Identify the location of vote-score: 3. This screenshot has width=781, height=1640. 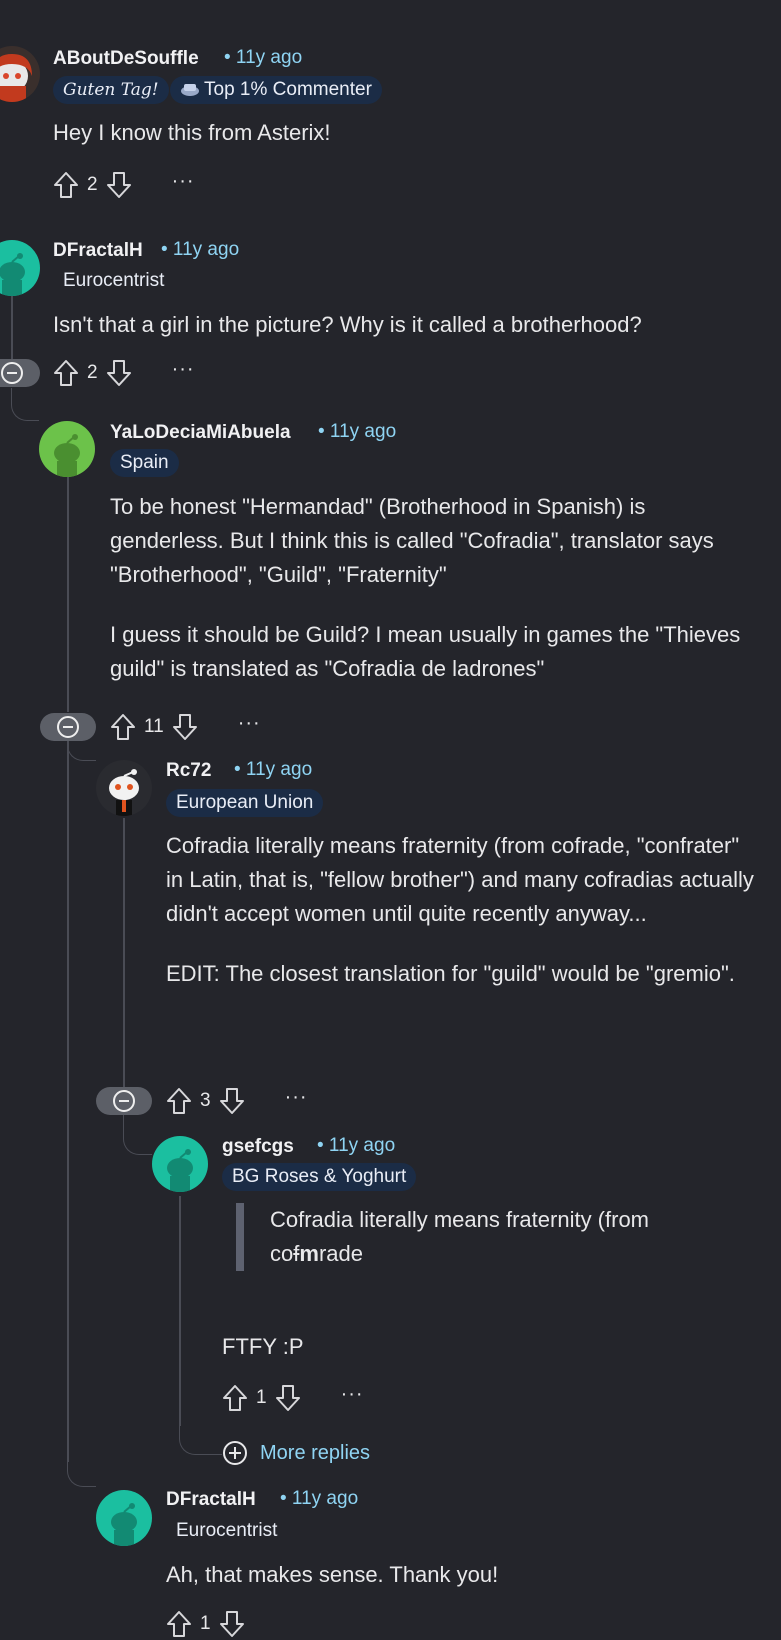
(205, 1100).